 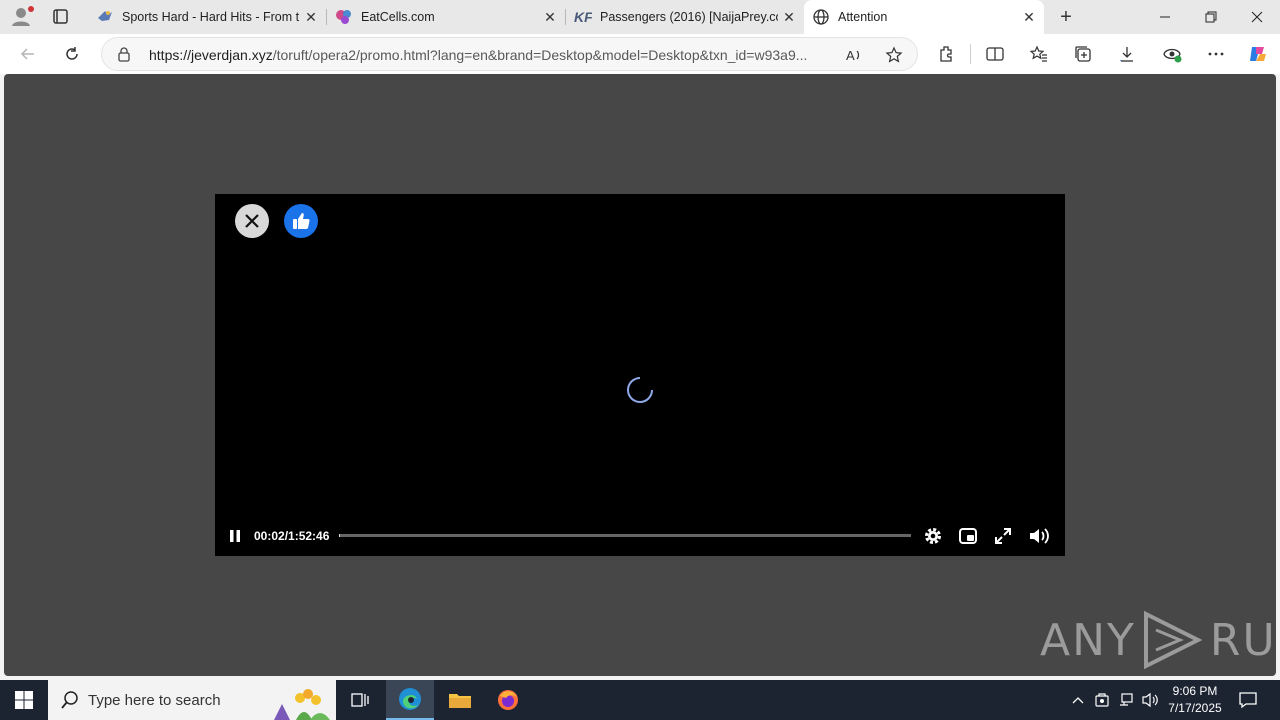 What do you see at coordinates (1195, 691) in the screenshot?
I see `clock-time: 9:06 PM` at bounding box center [1195, 691].